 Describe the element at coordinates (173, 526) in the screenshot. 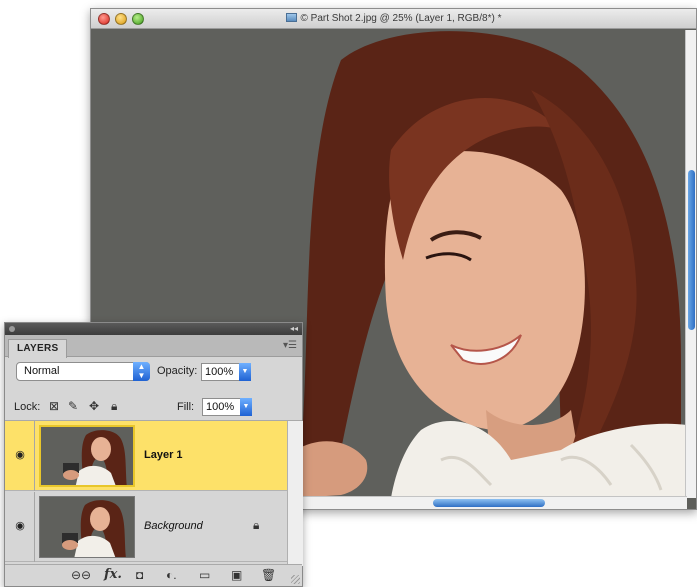

I see `layer-name: Background` at that location.